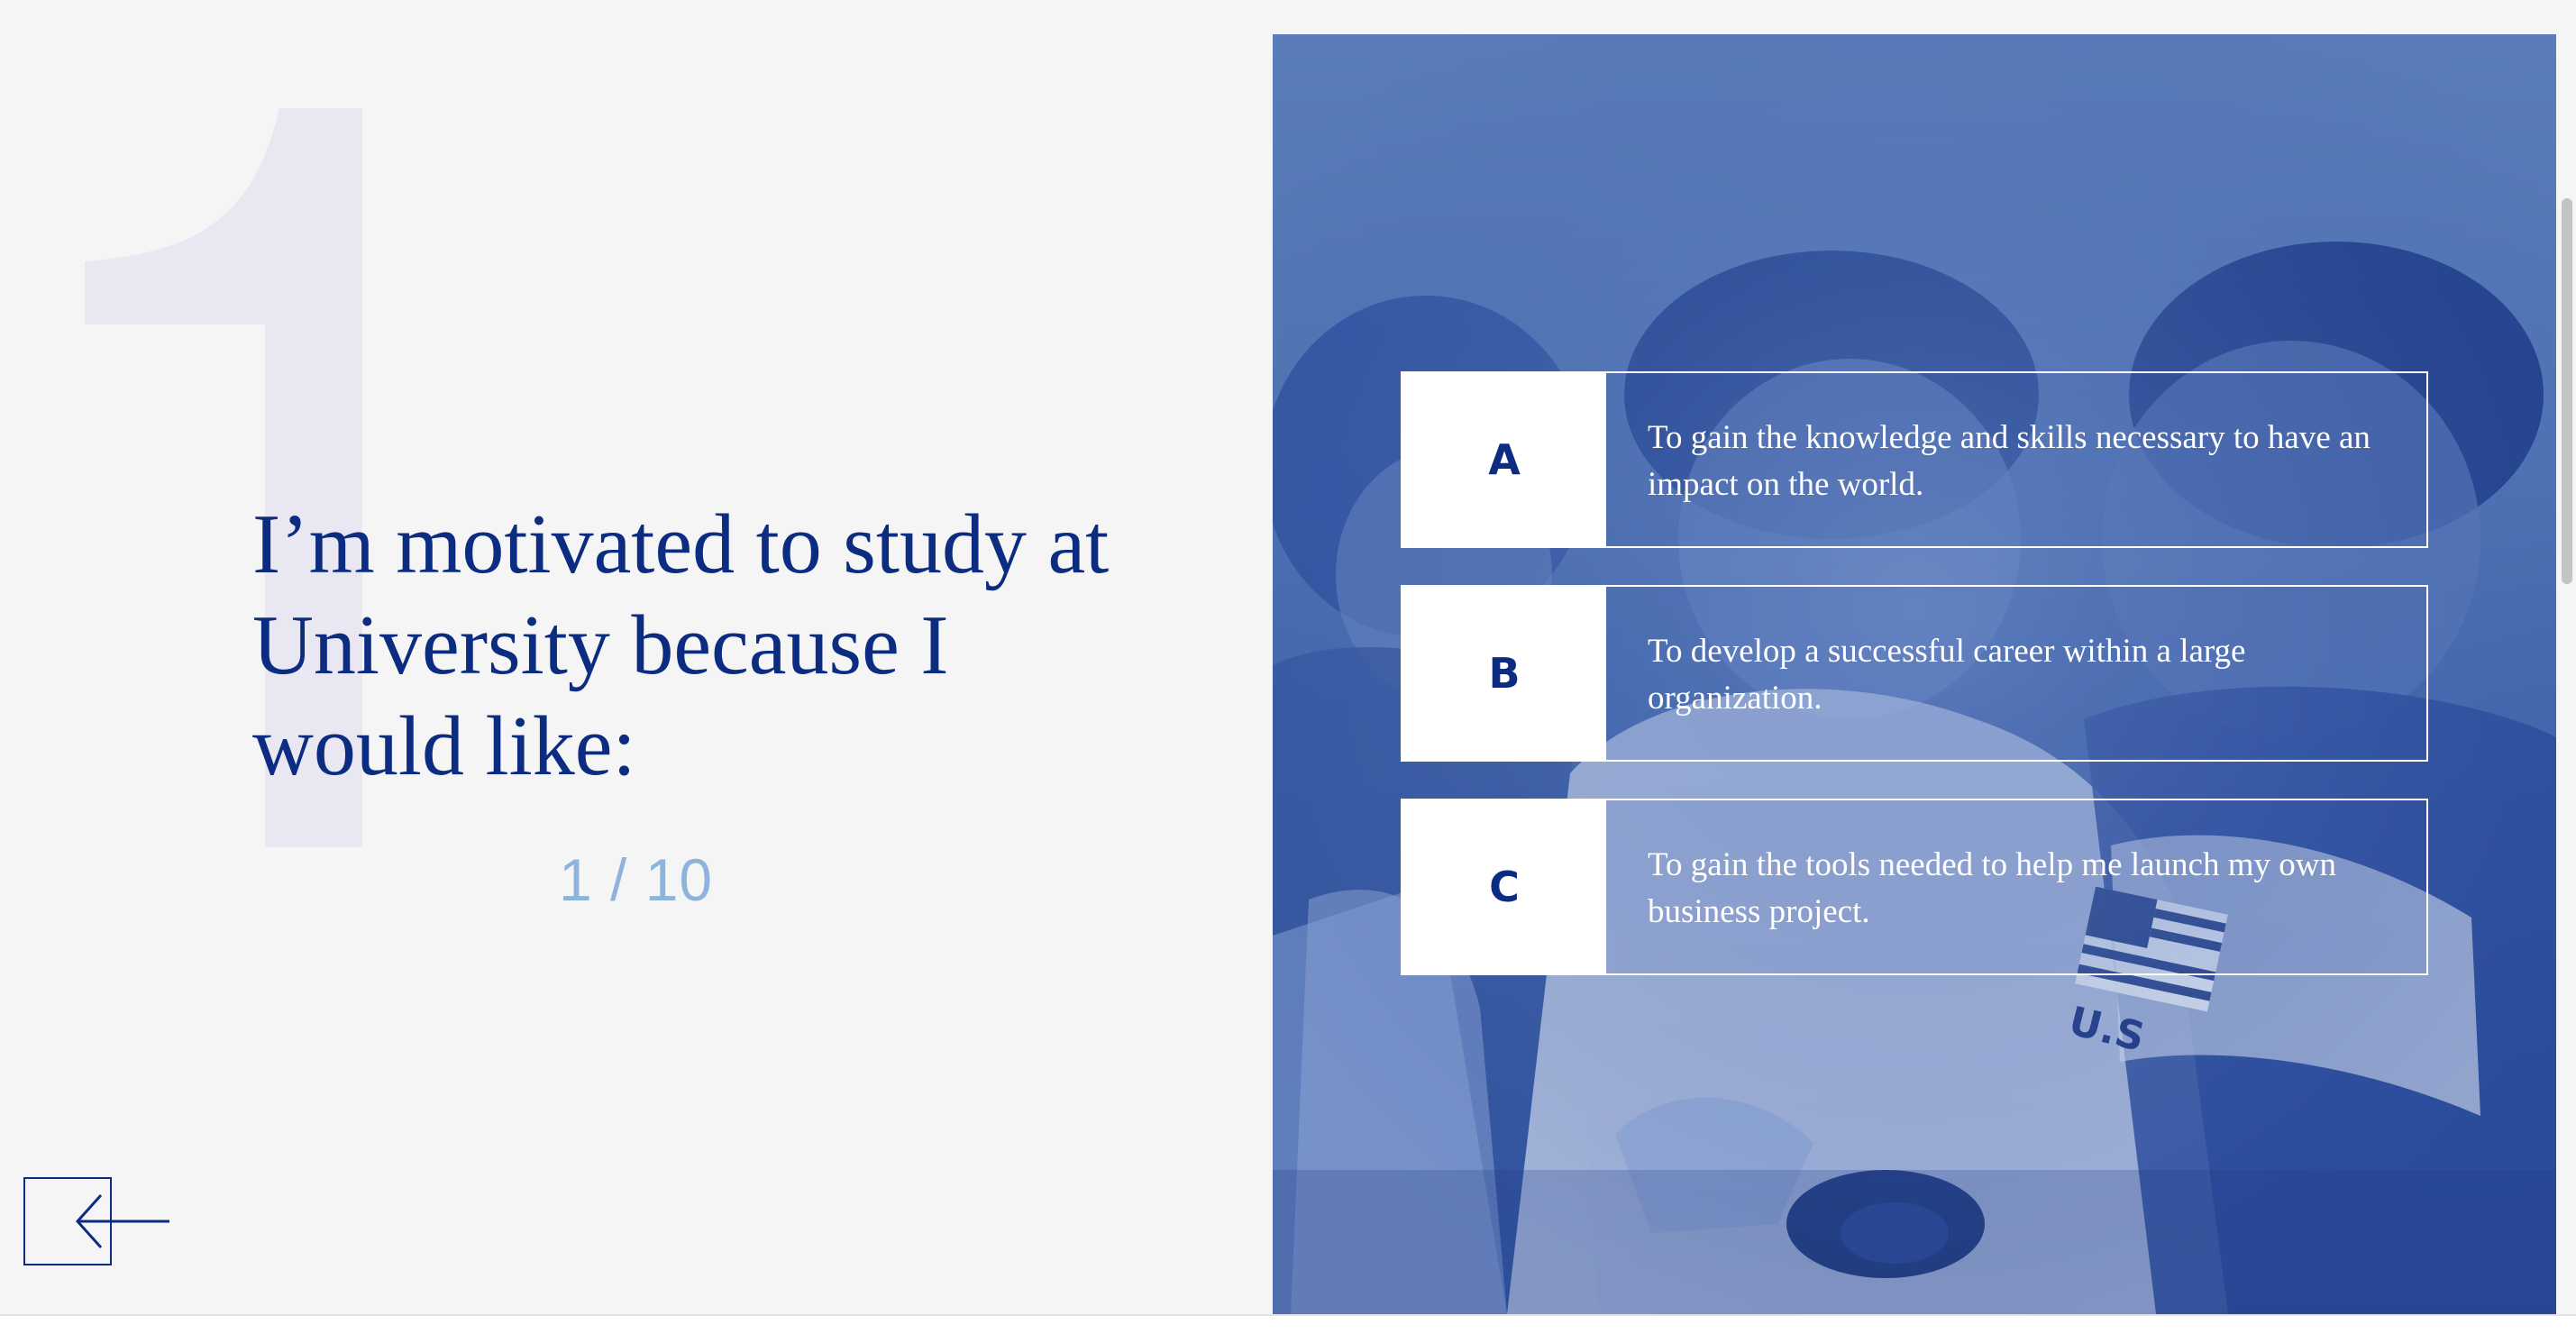  I want to click on option-letter: C, so click(1504, 887).